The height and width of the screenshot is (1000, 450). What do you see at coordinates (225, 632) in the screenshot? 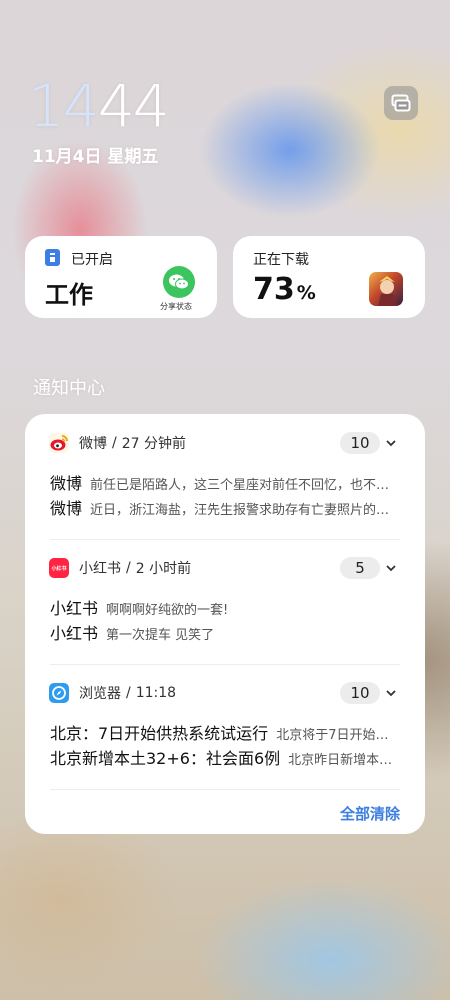
I see `notification-message: 小红书 第一次提车 见笑了` at bounding box center [225, 632].